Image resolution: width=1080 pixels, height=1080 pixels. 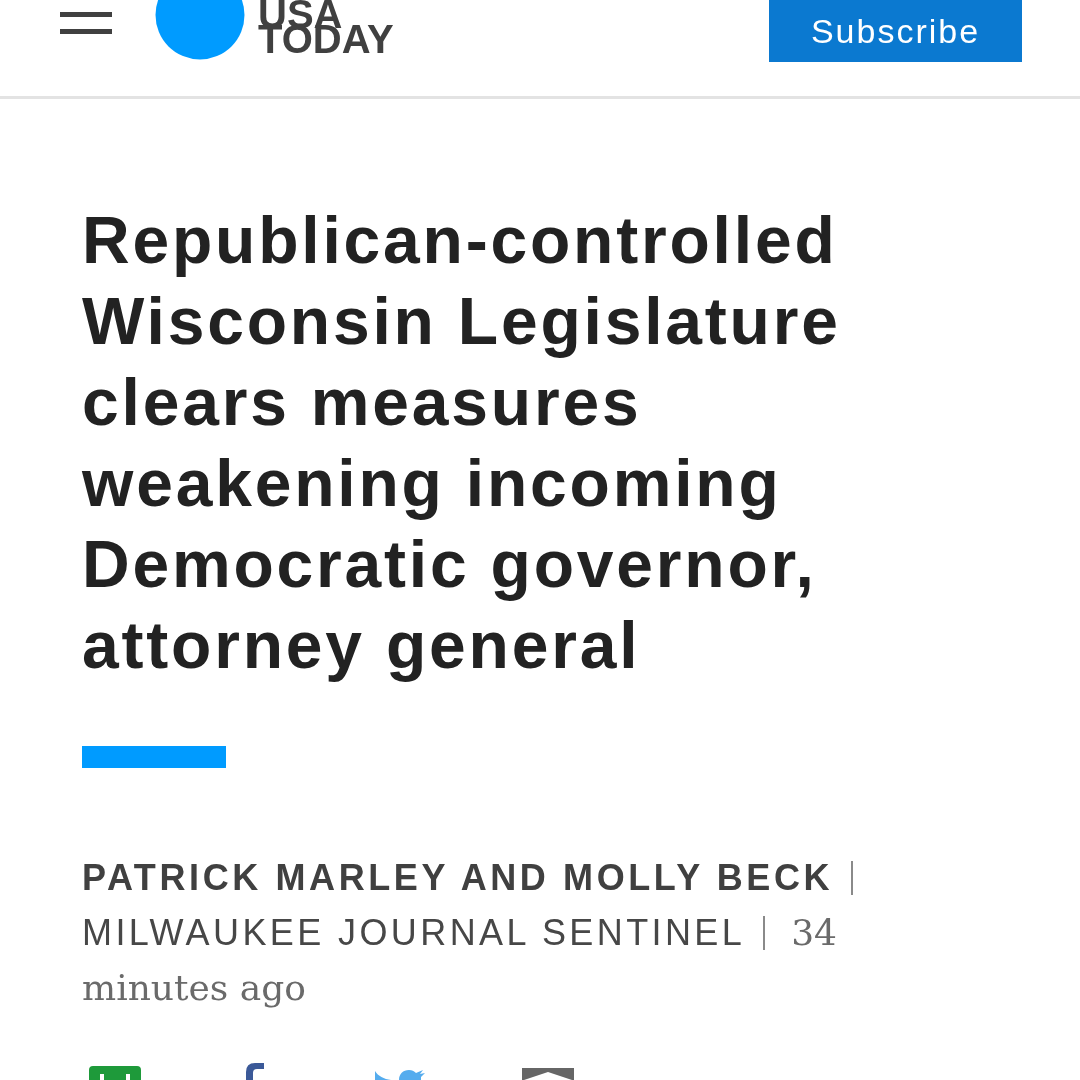 I want to click on logo-wordmark: USA TODAY, so click(x=326, y=26).